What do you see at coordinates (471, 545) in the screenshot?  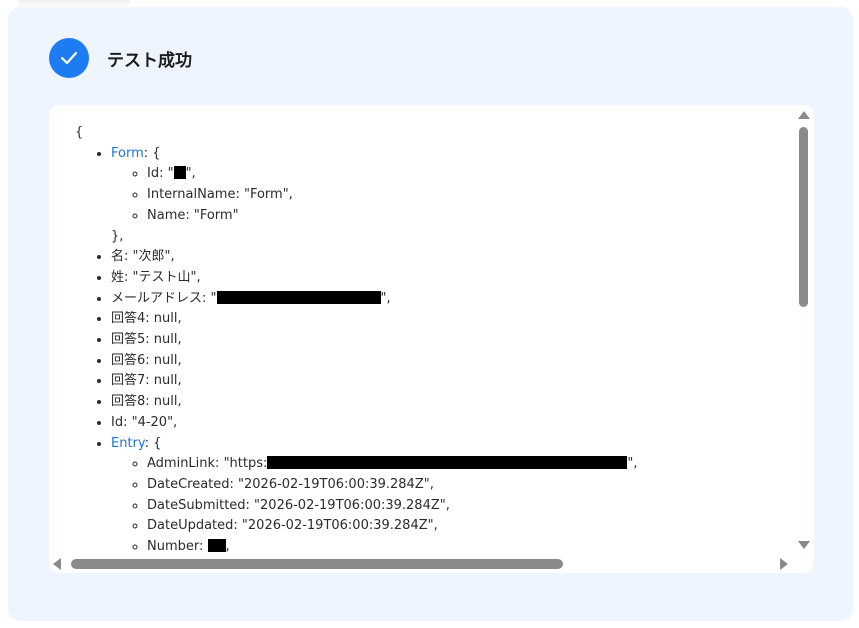 I see `entry-number-item: Number: ,` at bounding box center [471, 545].